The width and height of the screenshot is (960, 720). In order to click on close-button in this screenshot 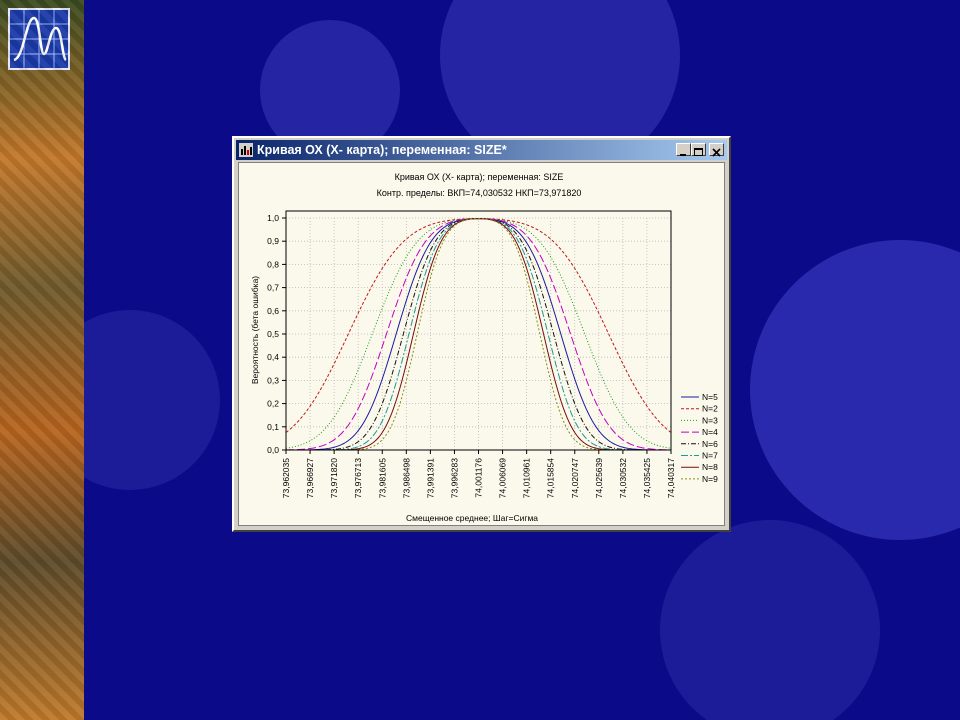, I will do `click(716, 150)`.